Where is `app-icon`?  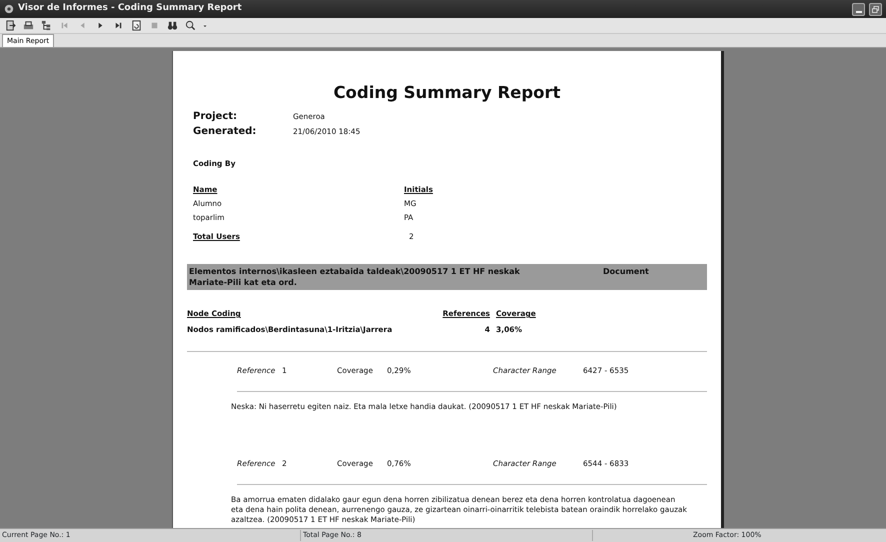
app-icon is located at coordinates (9, 9).